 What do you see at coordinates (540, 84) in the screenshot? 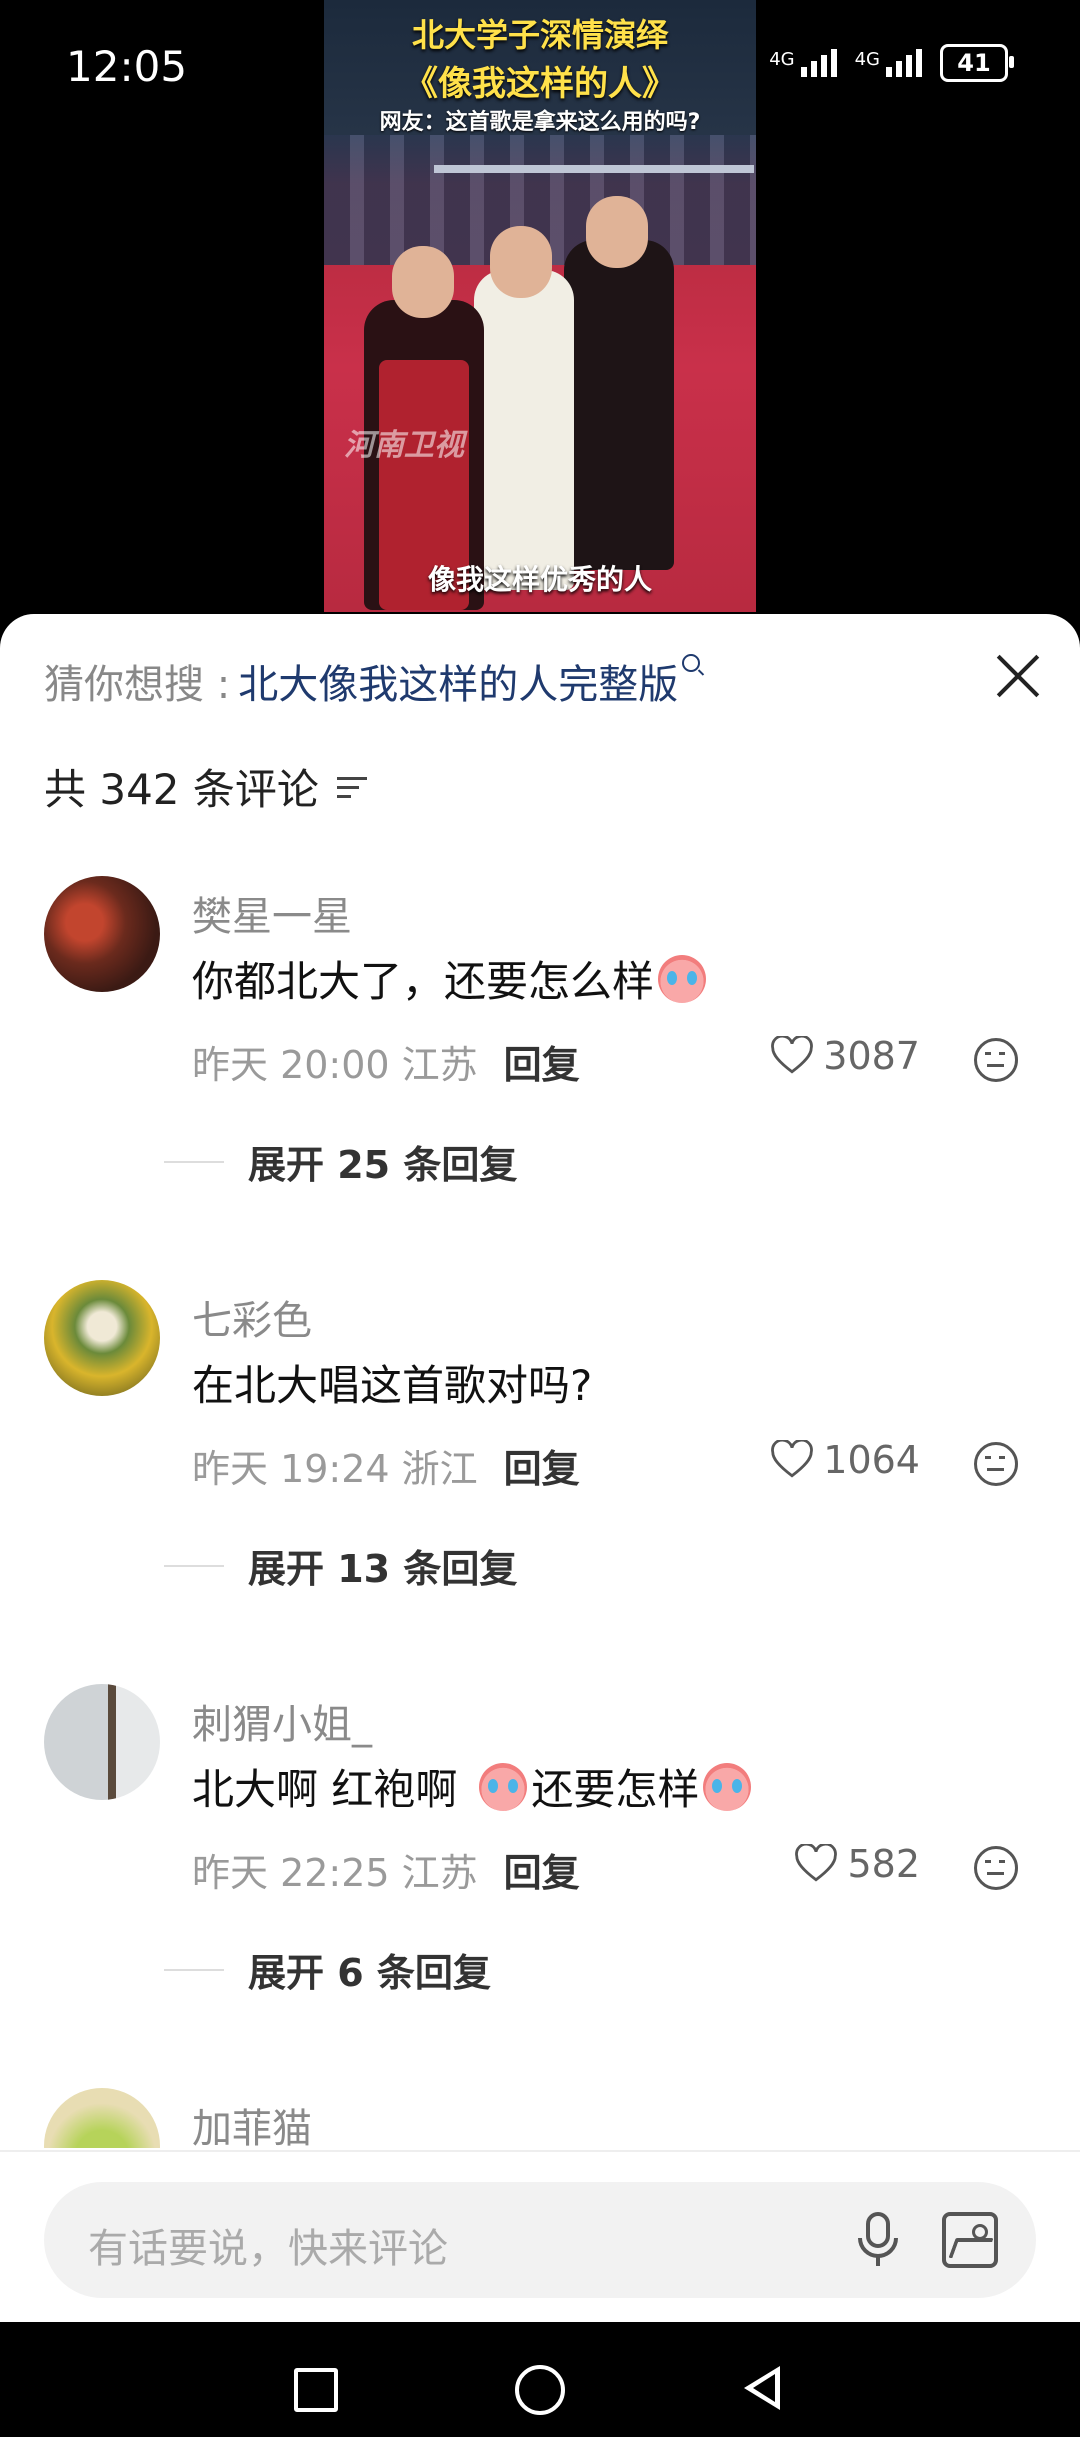
I see `video-title: 《像我这样的人》` at bounding box center [540, 84].